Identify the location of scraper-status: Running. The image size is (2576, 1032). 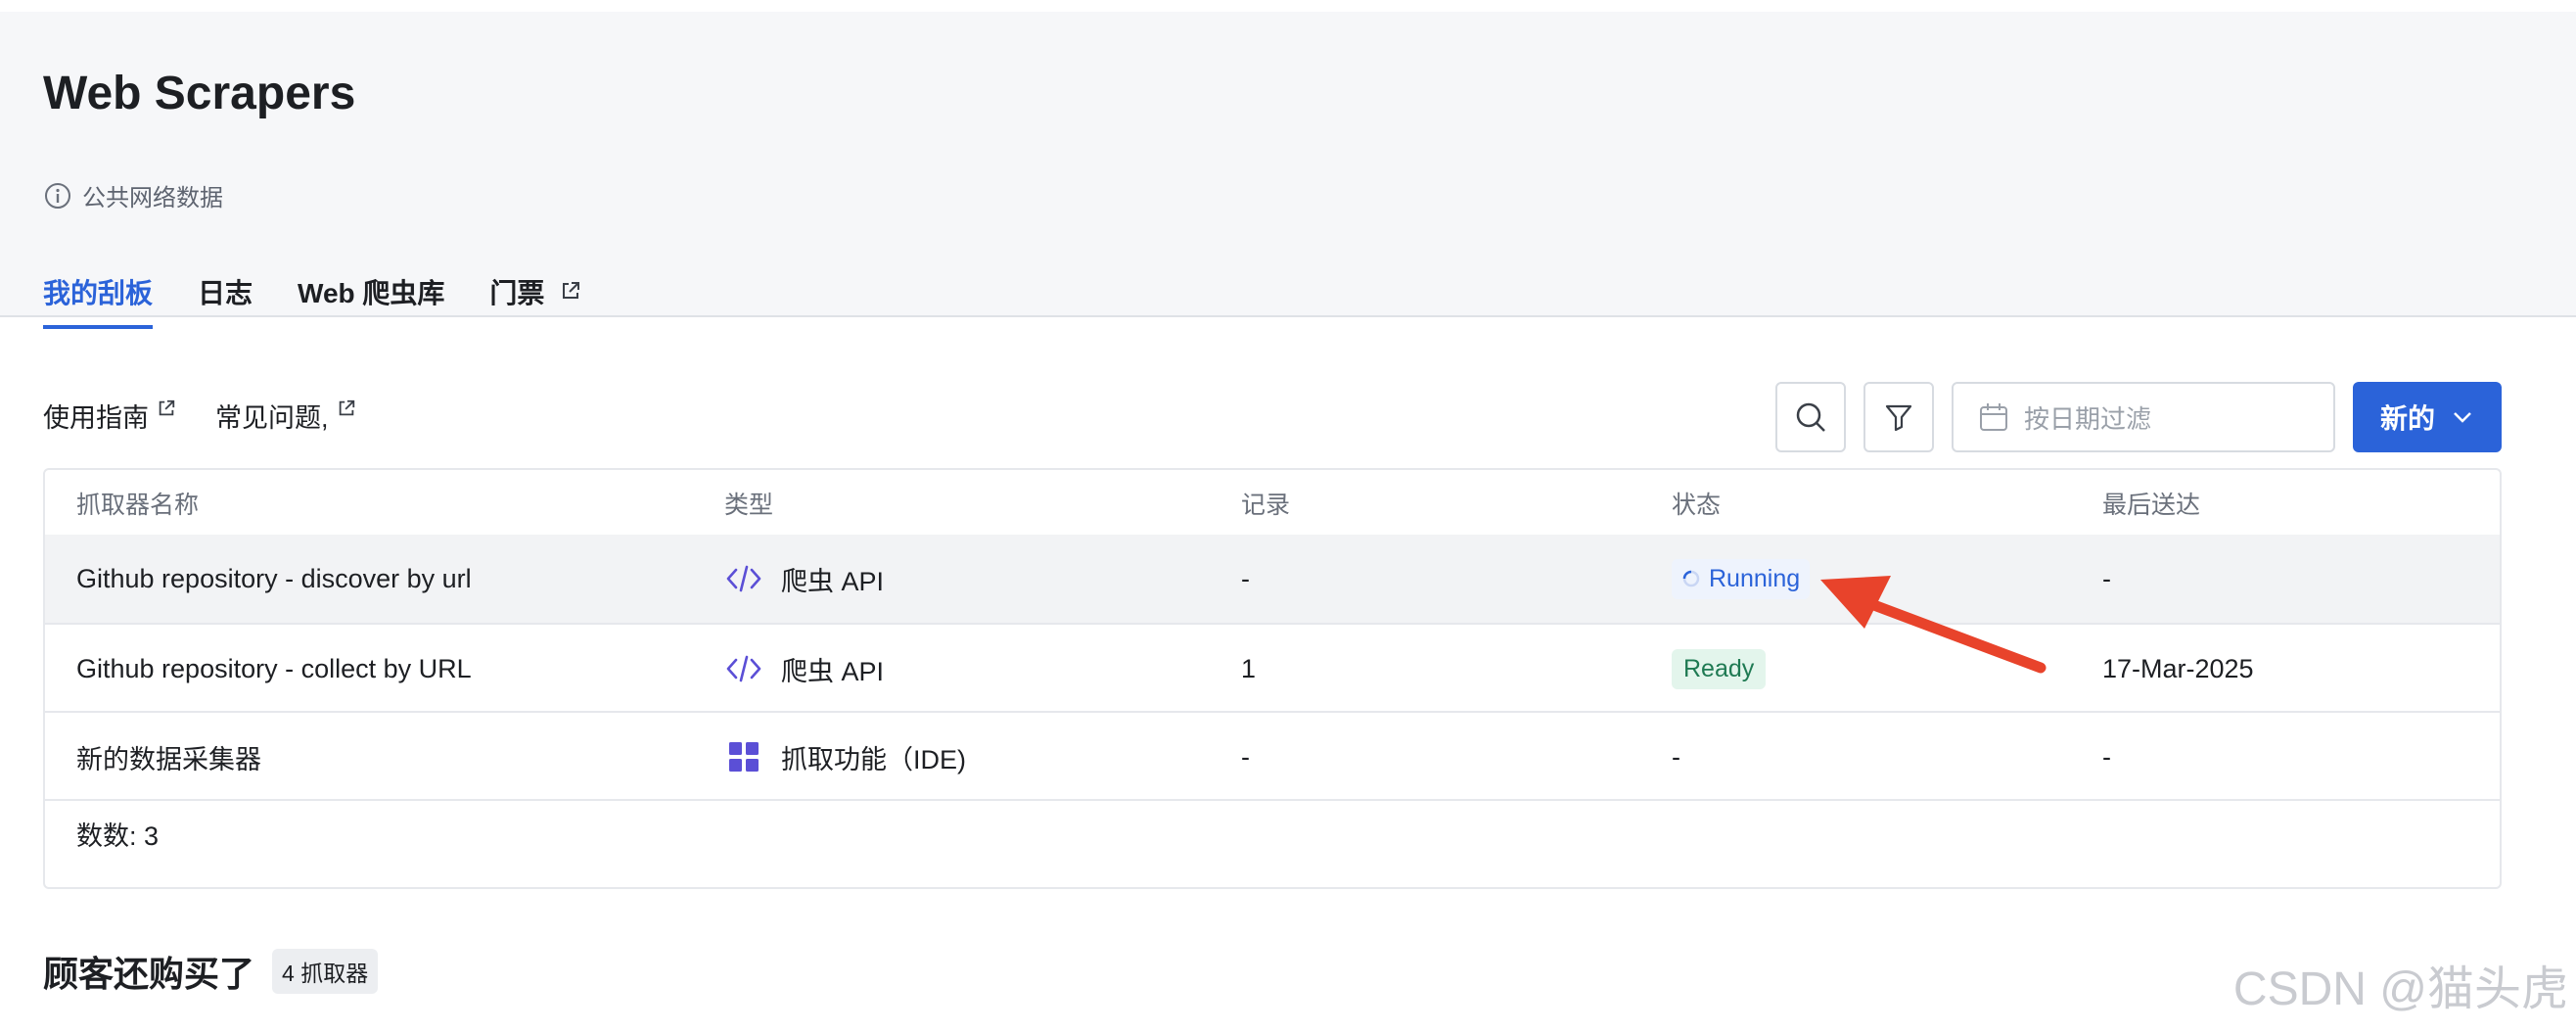
(1741, 579).